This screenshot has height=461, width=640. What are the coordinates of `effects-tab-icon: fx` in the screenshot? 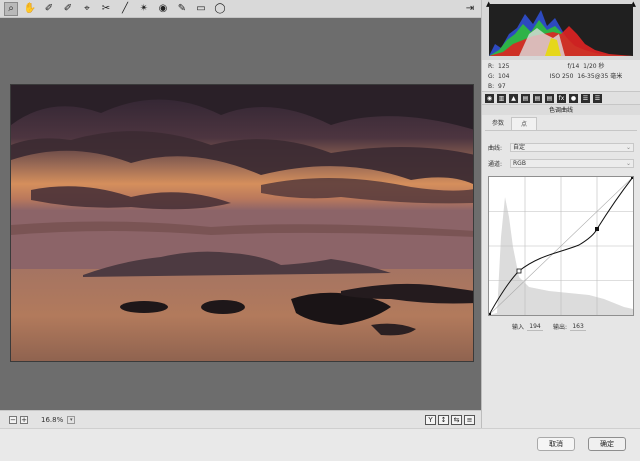 It's located at (561, 98).